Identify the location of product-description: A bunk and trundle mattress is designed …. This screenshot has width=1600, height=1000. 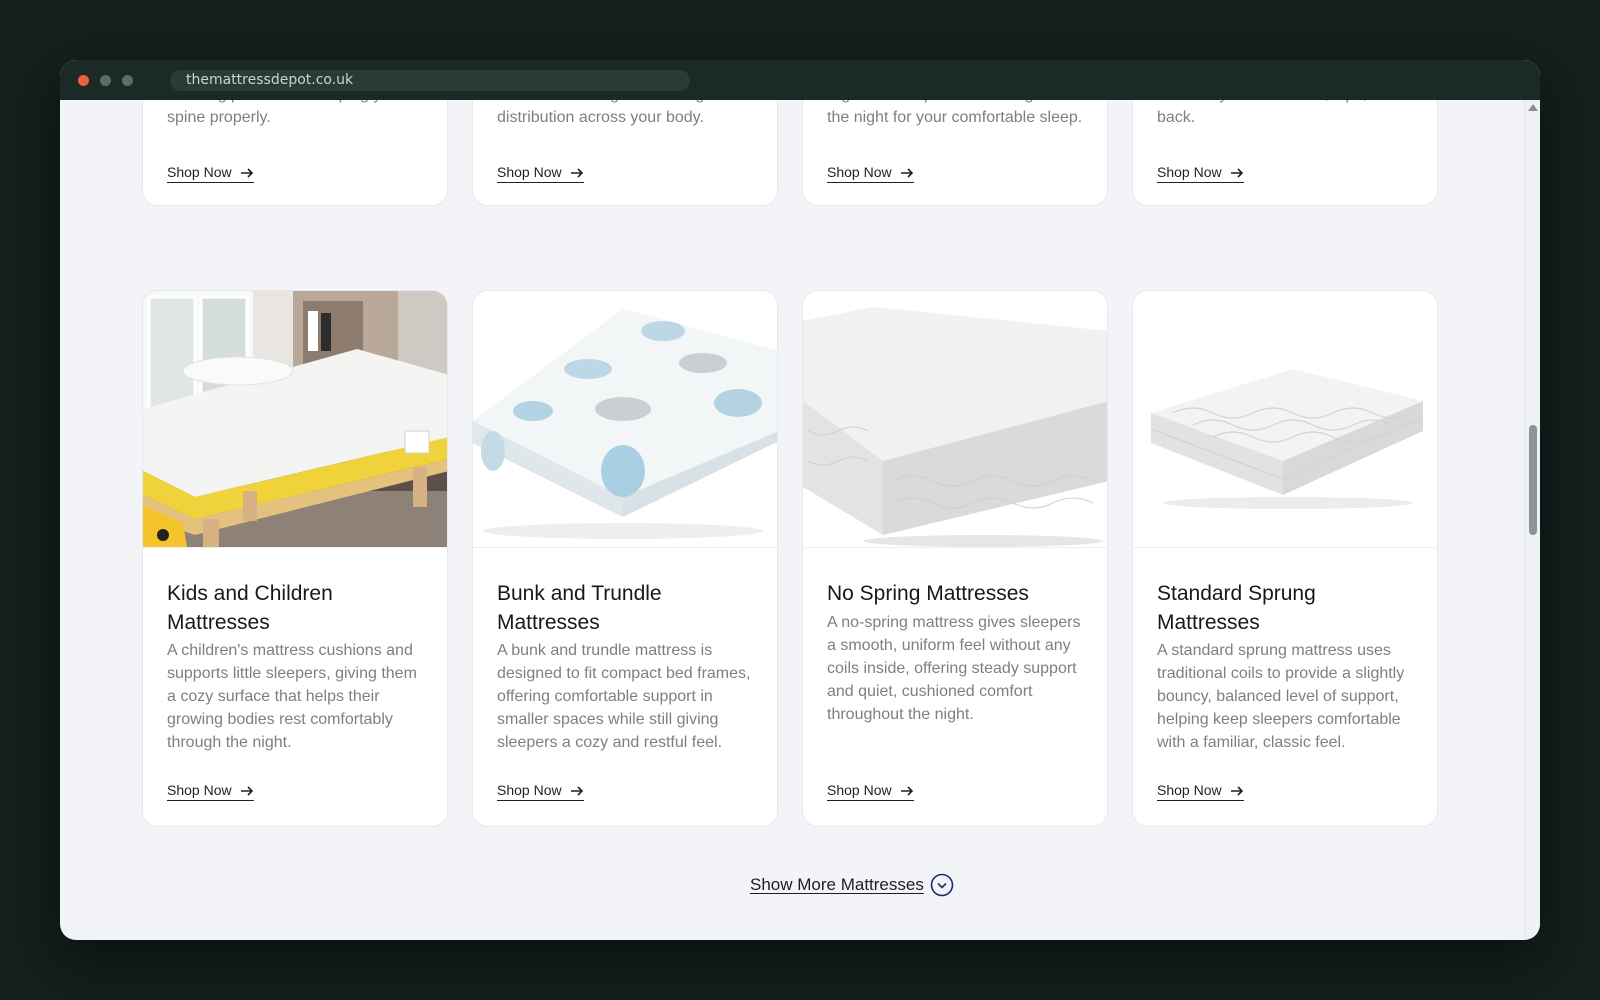
(624, 696).